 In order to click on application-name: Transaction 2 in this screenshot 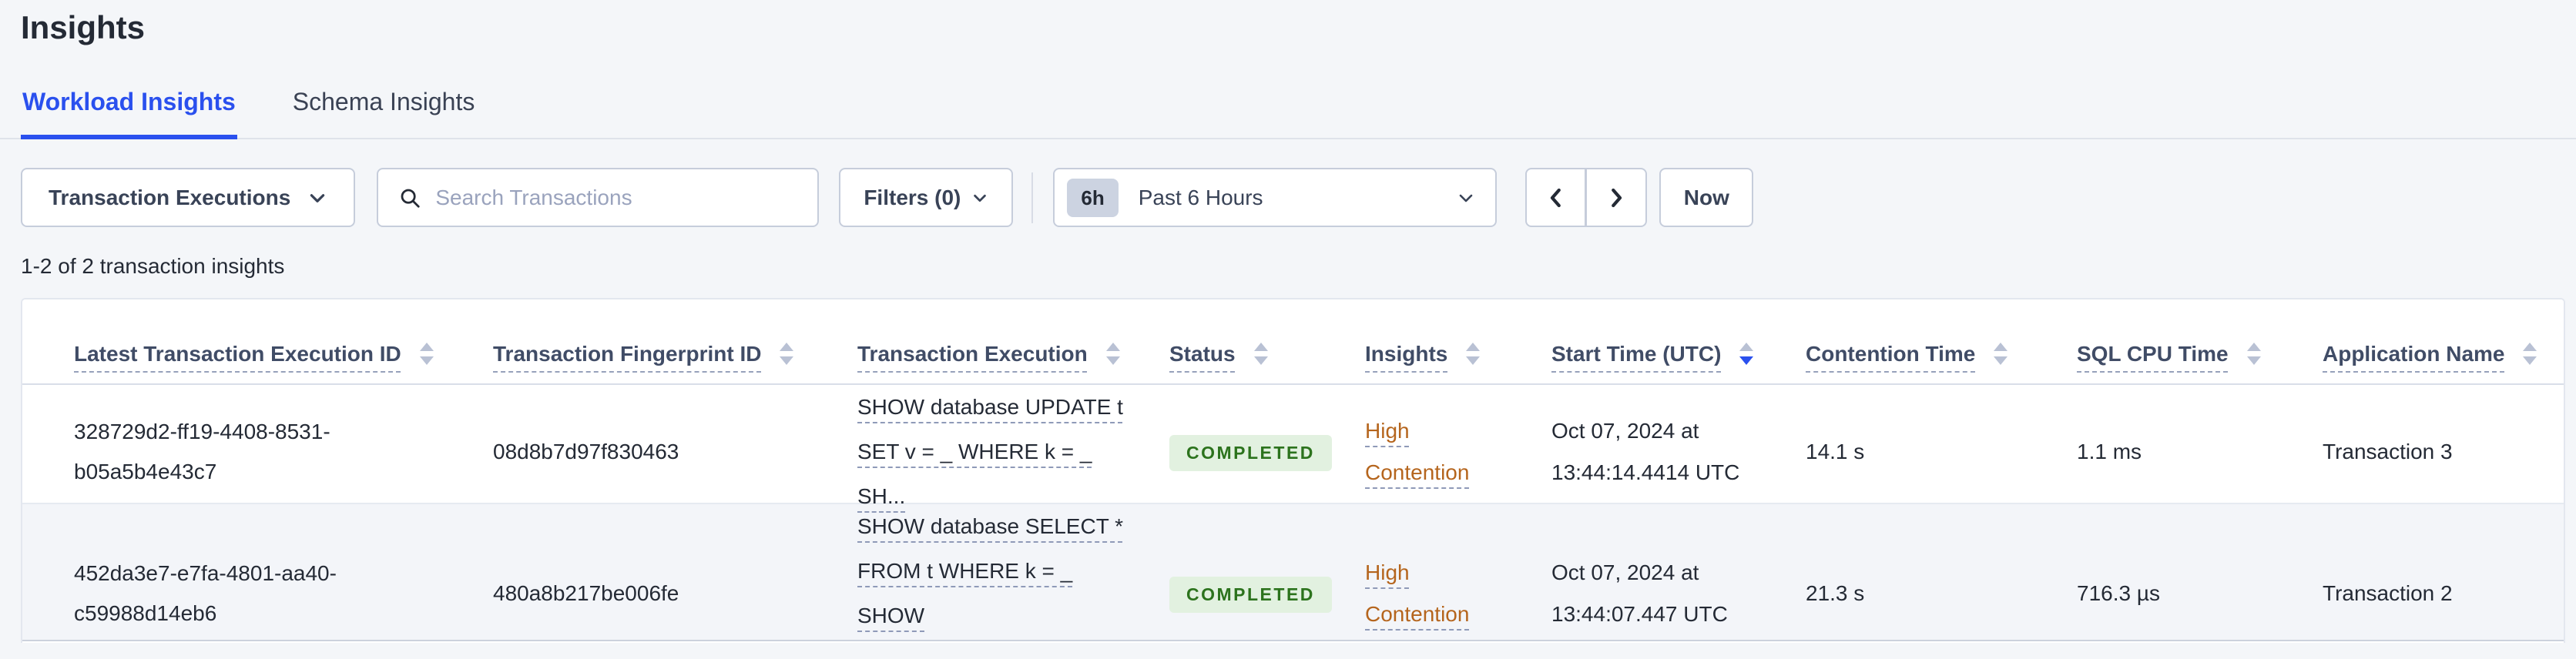, I will do `click(2388, 593)`.